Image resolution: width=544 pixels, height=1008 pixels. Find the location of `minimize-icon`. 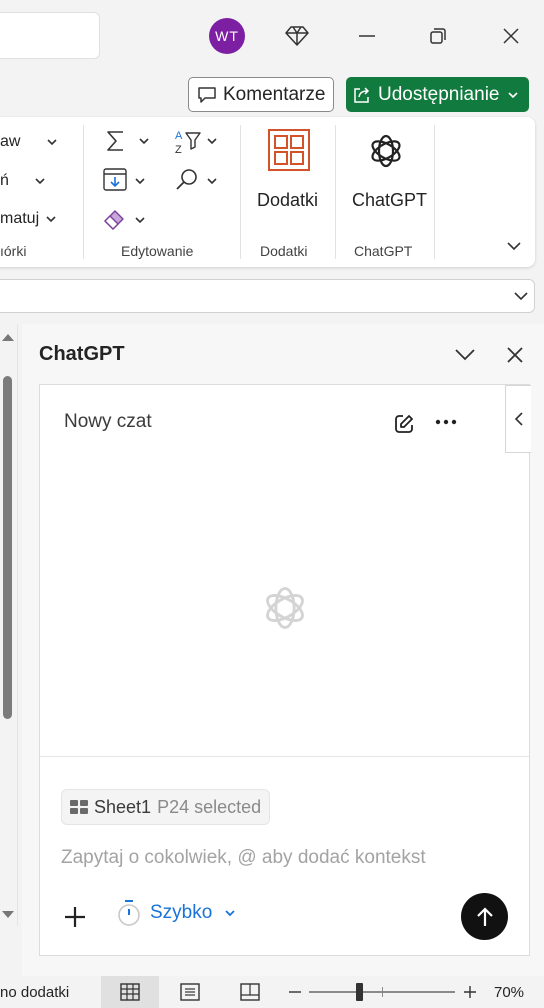

minimize-icon is located at coordinates (367, 36).